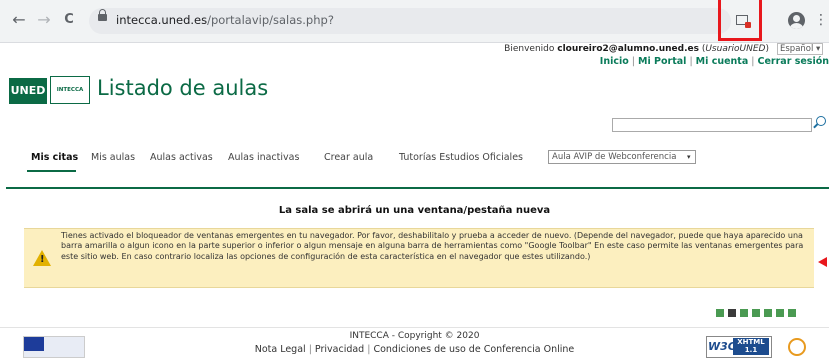 This screenshot has width=829, height=360. Describe the element at coordinates (414, 336) in the screenshot. I see `copyright-text: INTECCA - Copyright © 2020` at that location.